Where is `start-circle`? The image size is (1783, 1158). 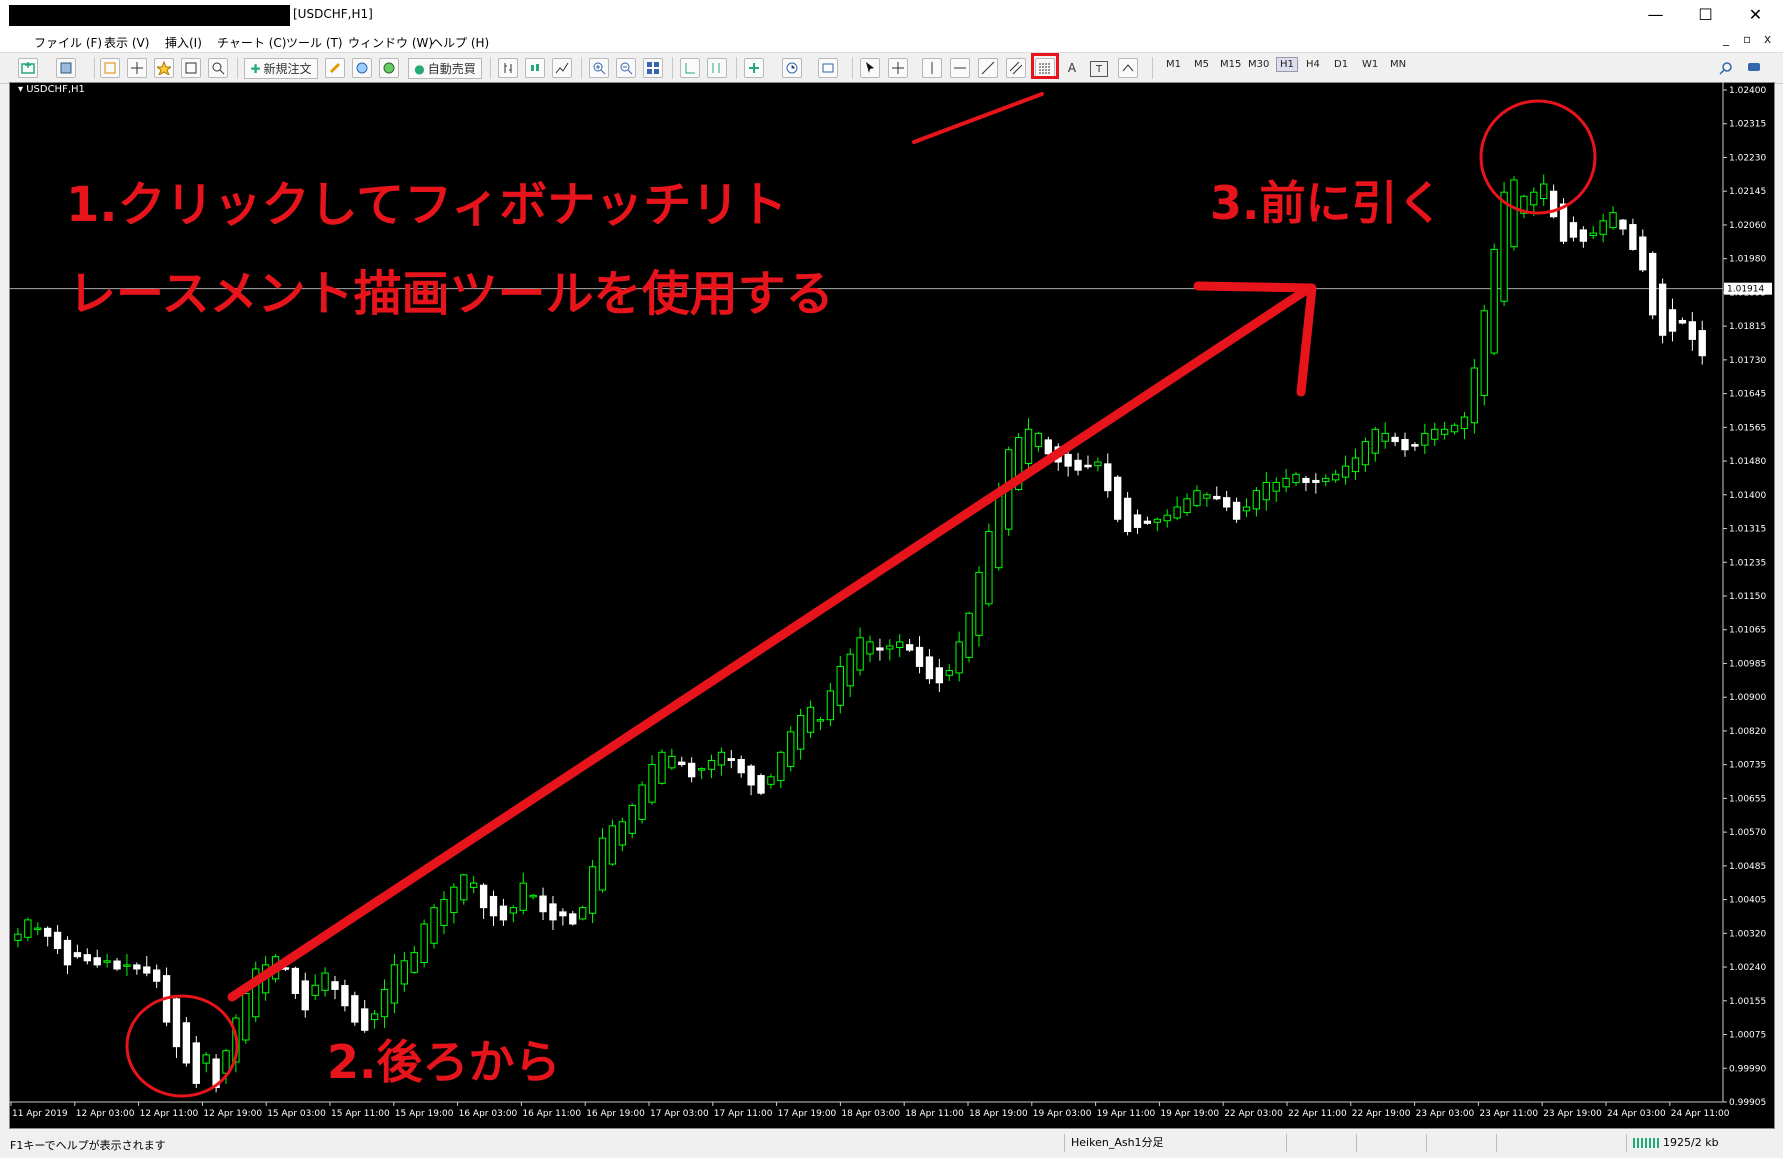
start-circle is located at coordinates (182, 1046).